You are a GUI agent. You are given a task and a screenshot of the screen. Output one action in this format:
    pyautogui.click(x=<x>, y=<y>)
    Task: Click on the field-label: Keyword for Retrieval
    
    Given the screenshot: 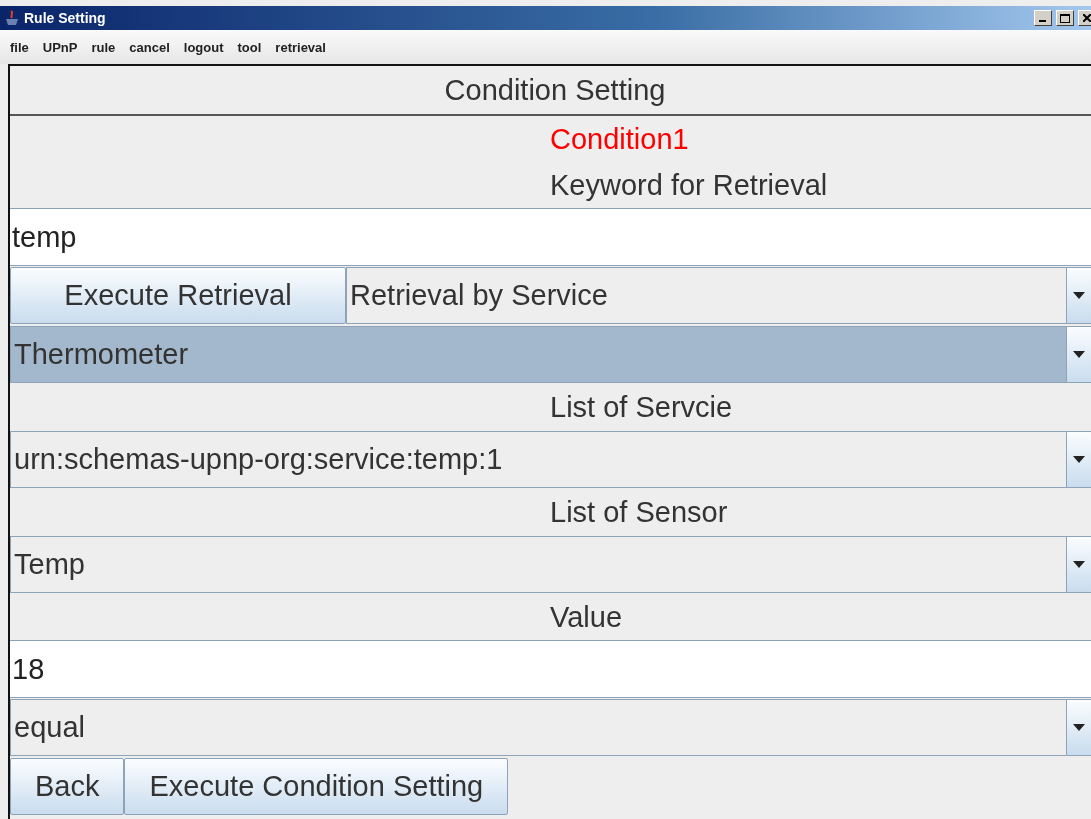 What is the action you would take?
    pyautogui.click(x=689, y=185)
    